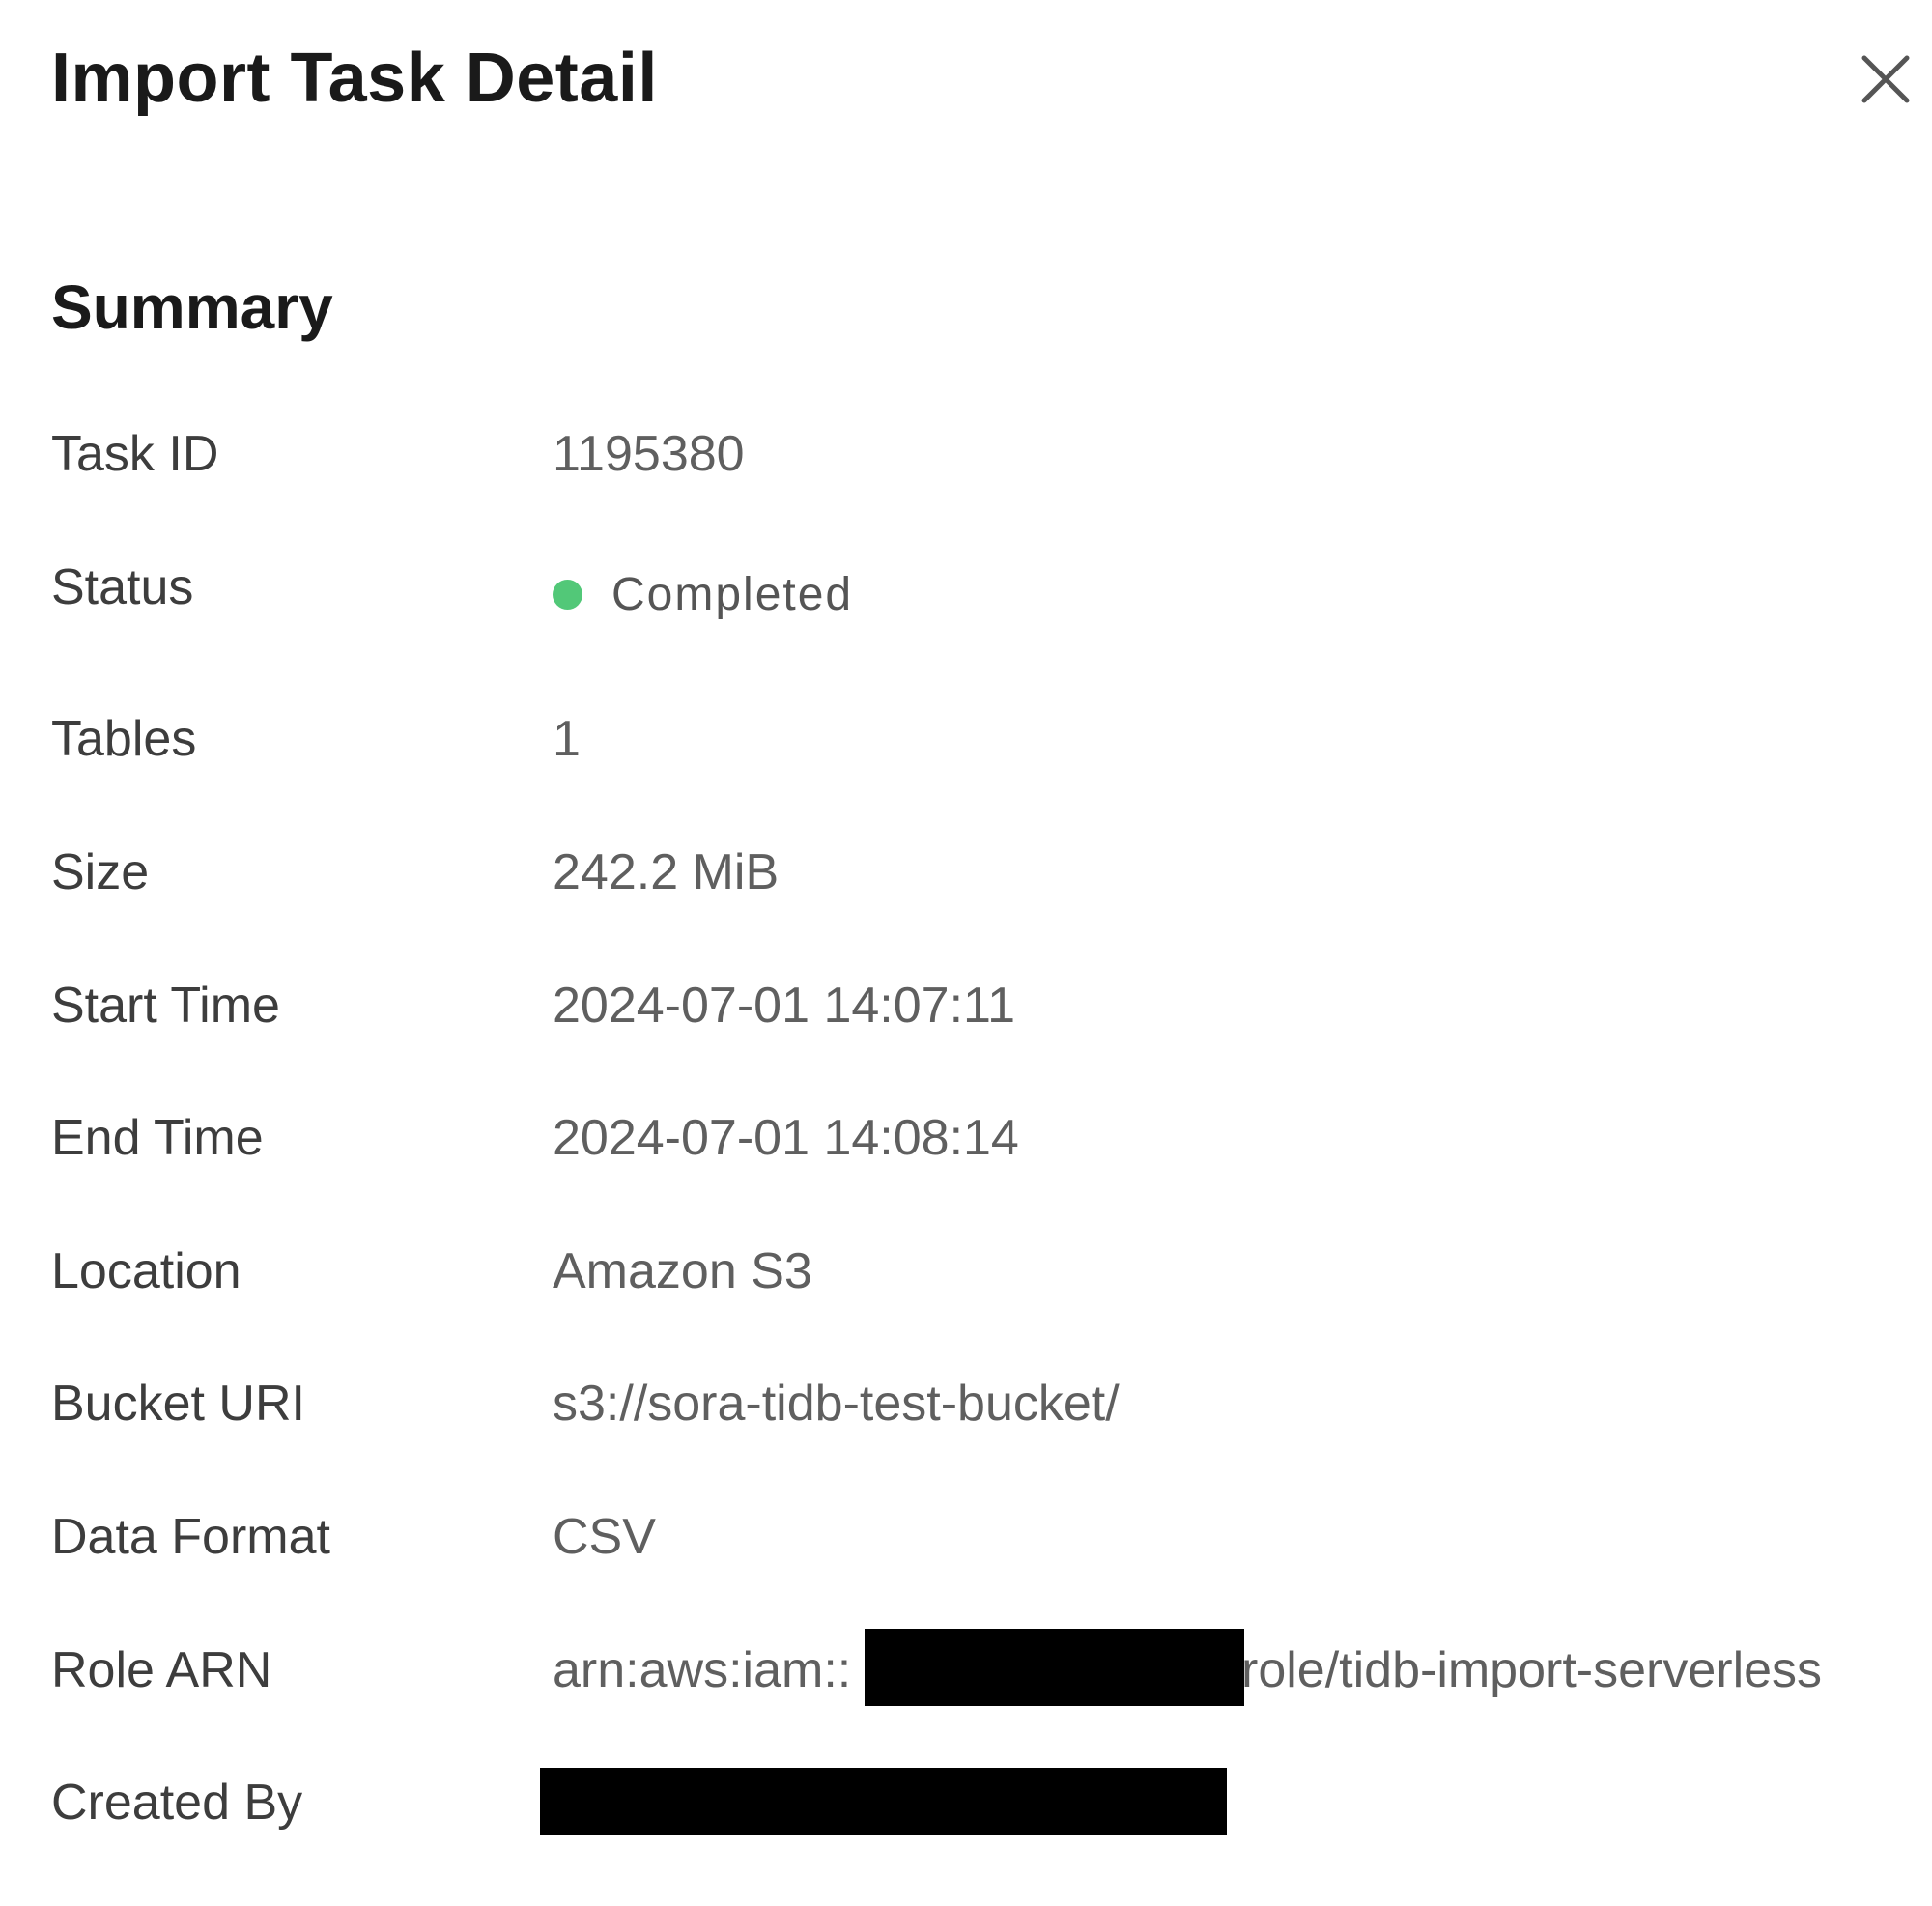 This screenshot has width=1932, height=1906. I want to click on label-status: Status, so click(122, 587).